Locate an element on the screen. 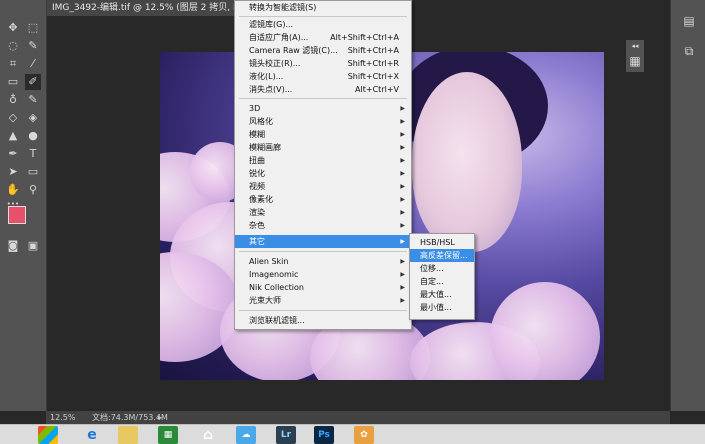 The height and width of the screenshot is (444, 705). document-size: 文档:74.3M/753.4M is located at coordinates (130, 417).